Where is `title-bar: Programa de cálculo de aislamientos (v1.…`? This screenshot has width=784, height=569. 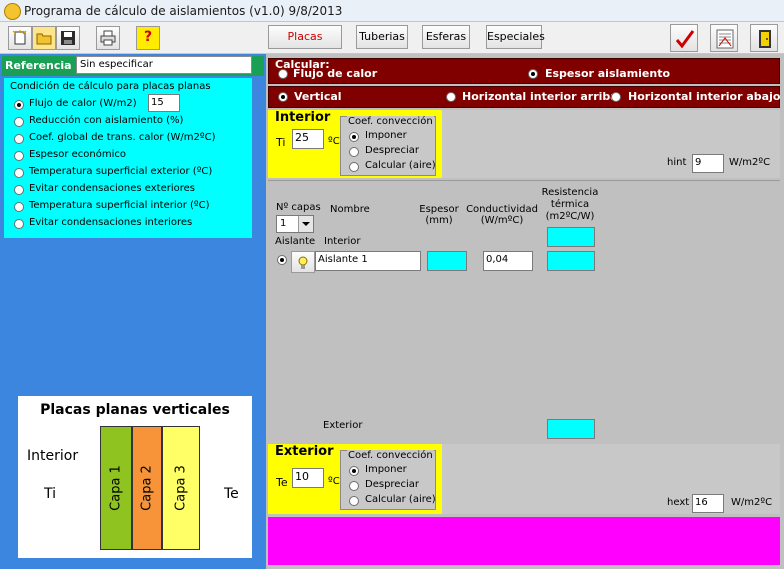
title-bar: Programa de cálculo de aislamientos (v1.… is located at coordinates (392, 11).